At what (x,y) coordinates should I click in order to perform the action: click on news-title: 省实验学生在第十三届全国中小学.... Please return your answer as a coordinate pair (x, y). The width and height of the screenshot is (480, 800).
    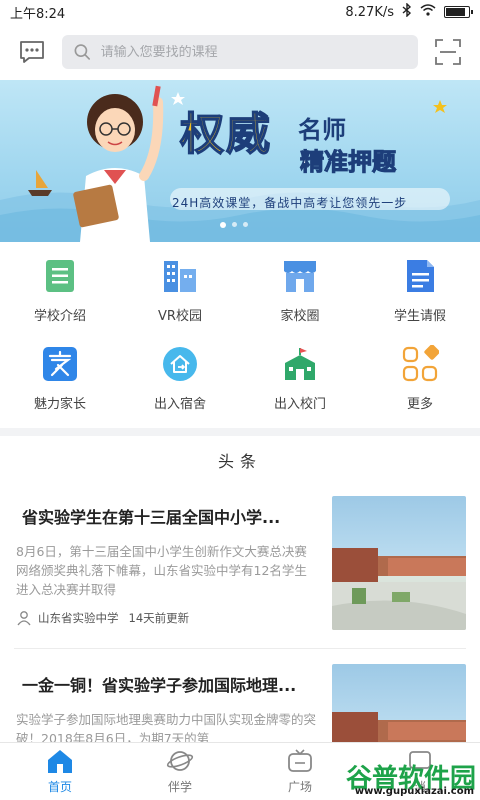
    Looking at the image, I should click on (151, 517).